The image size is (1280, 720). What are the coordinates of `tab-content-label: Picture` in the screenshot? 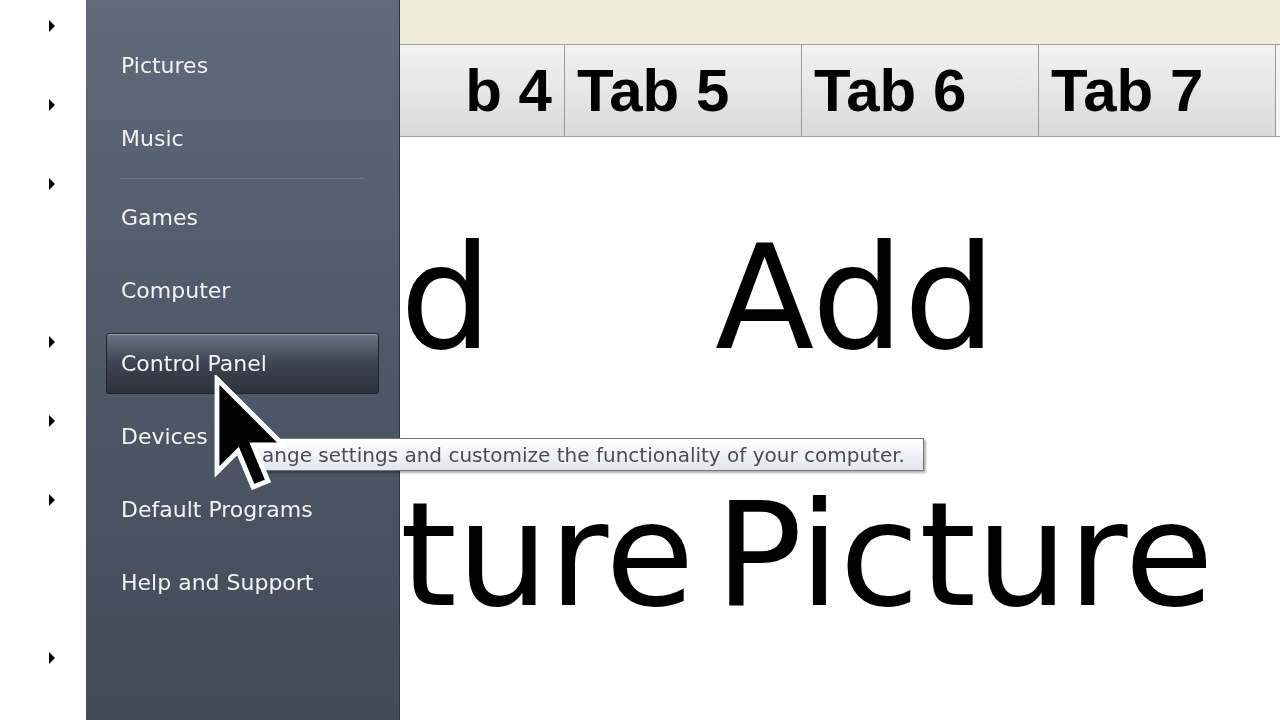 It's located at (964, 554).